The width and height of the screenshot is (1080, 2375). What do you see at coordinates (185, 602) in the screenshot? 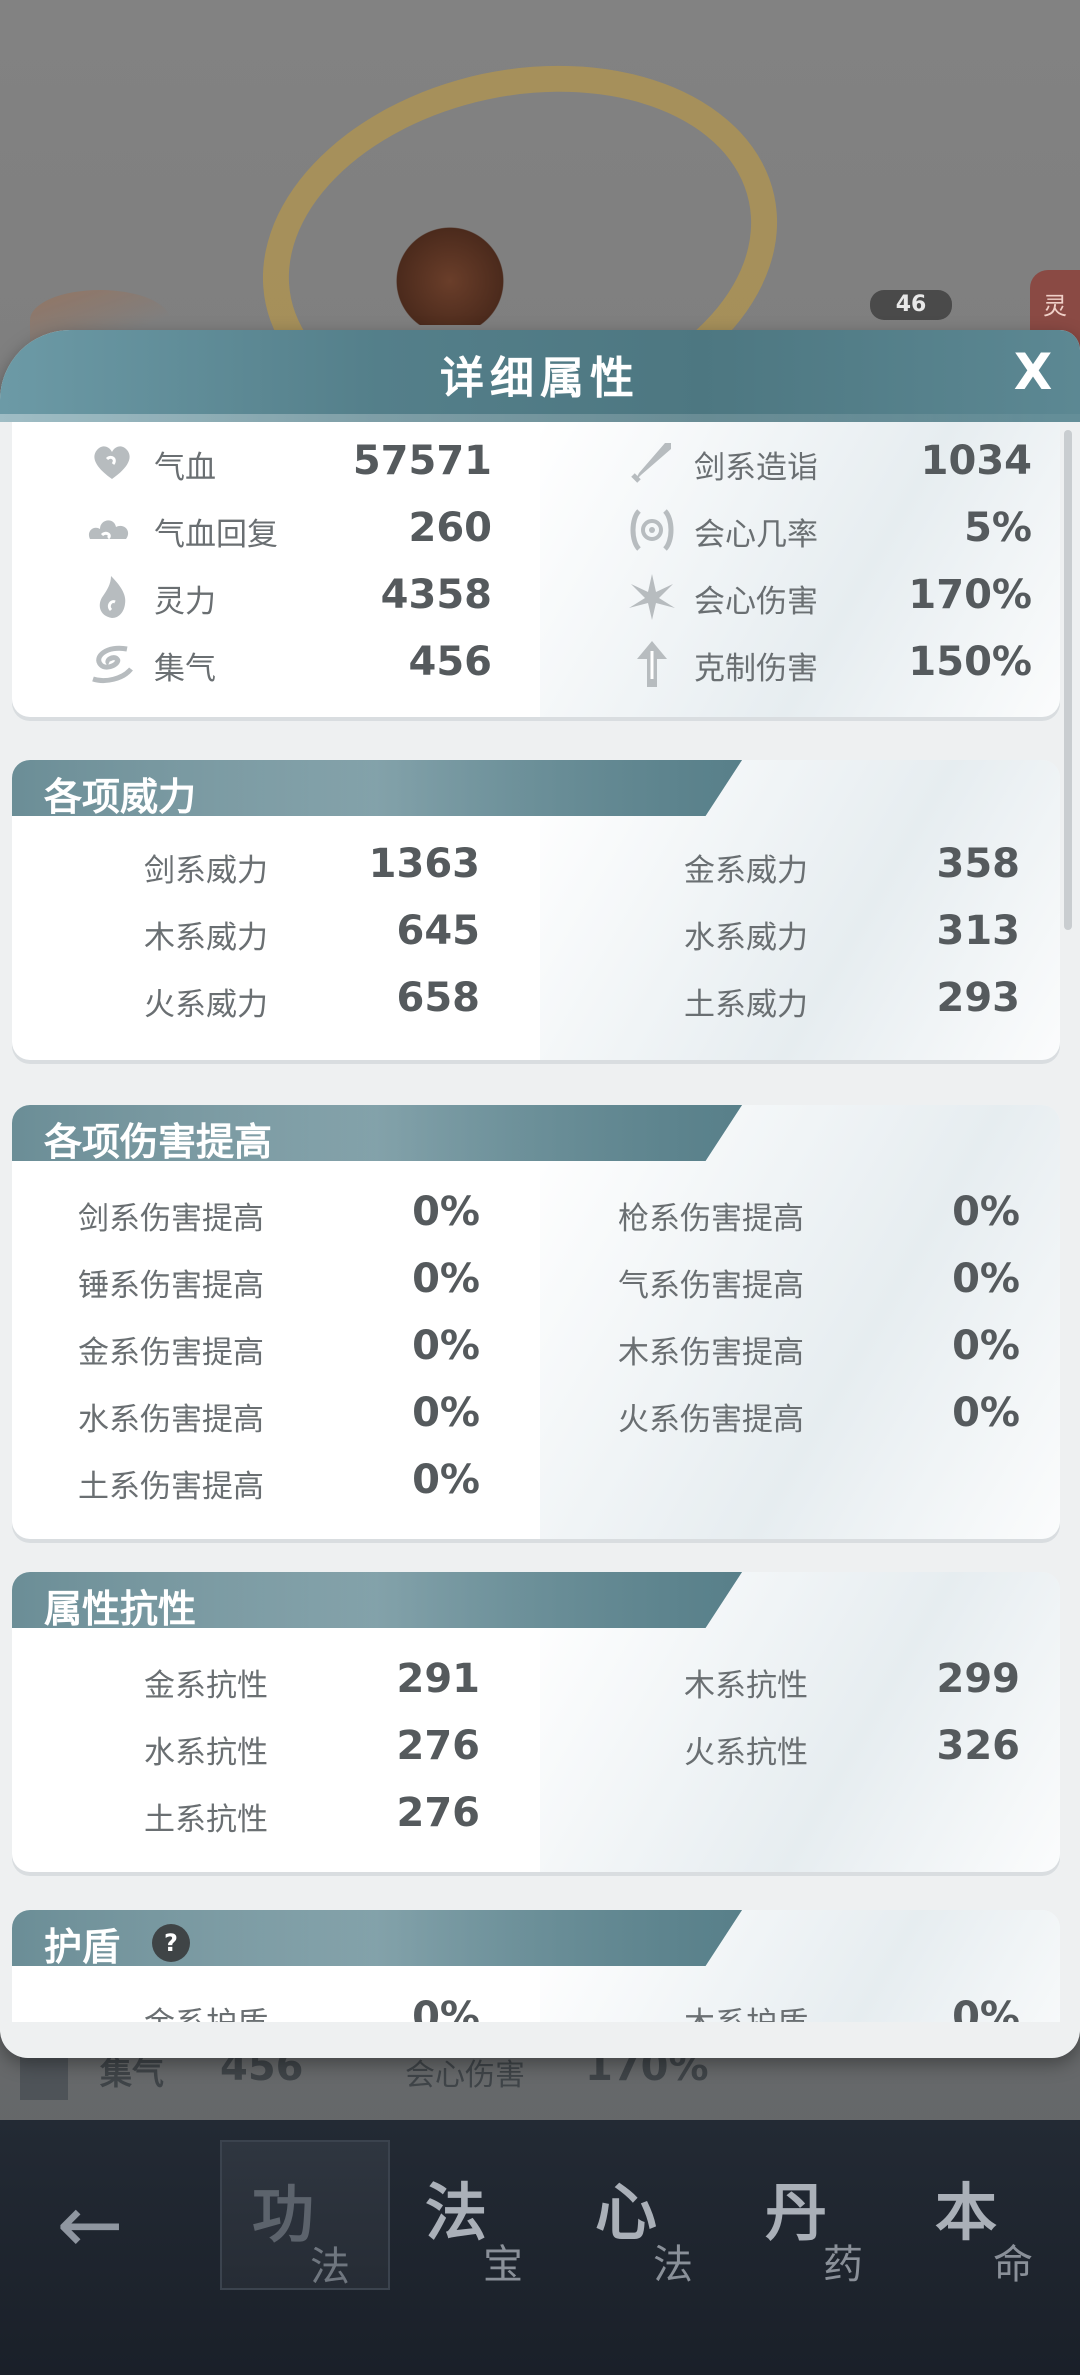
I see `stat-label: 灵力` at bounding box center [185, 602].